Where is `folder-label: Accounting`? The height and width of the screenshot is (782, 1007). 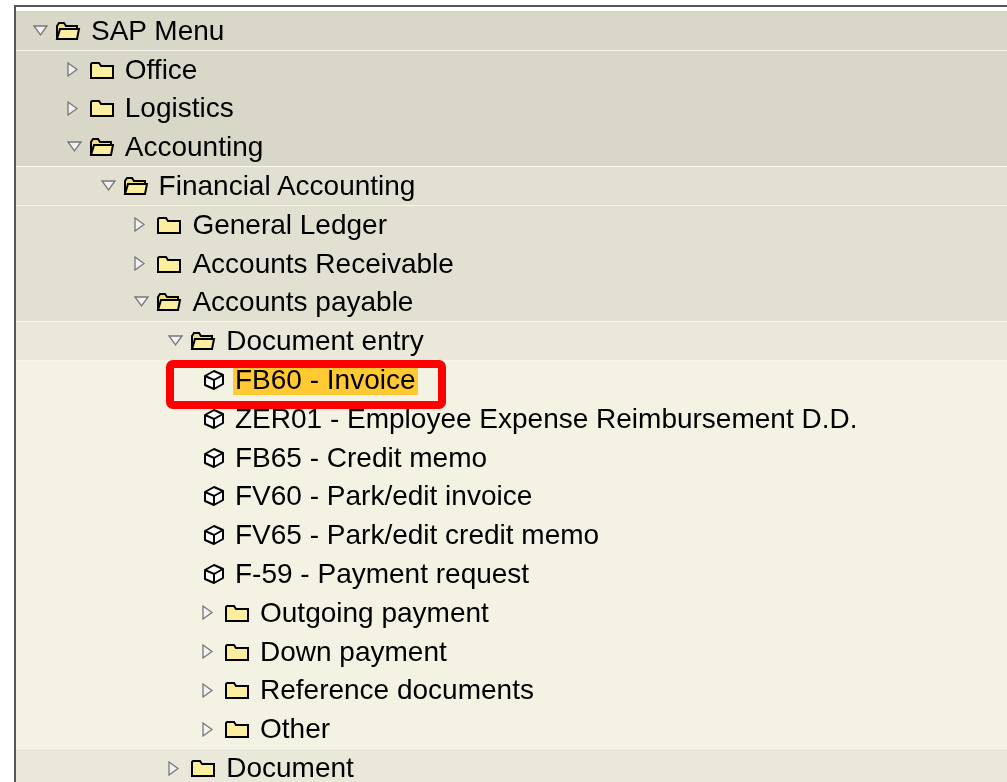
folder-label: Accounting is located at coordinates (194, 147).